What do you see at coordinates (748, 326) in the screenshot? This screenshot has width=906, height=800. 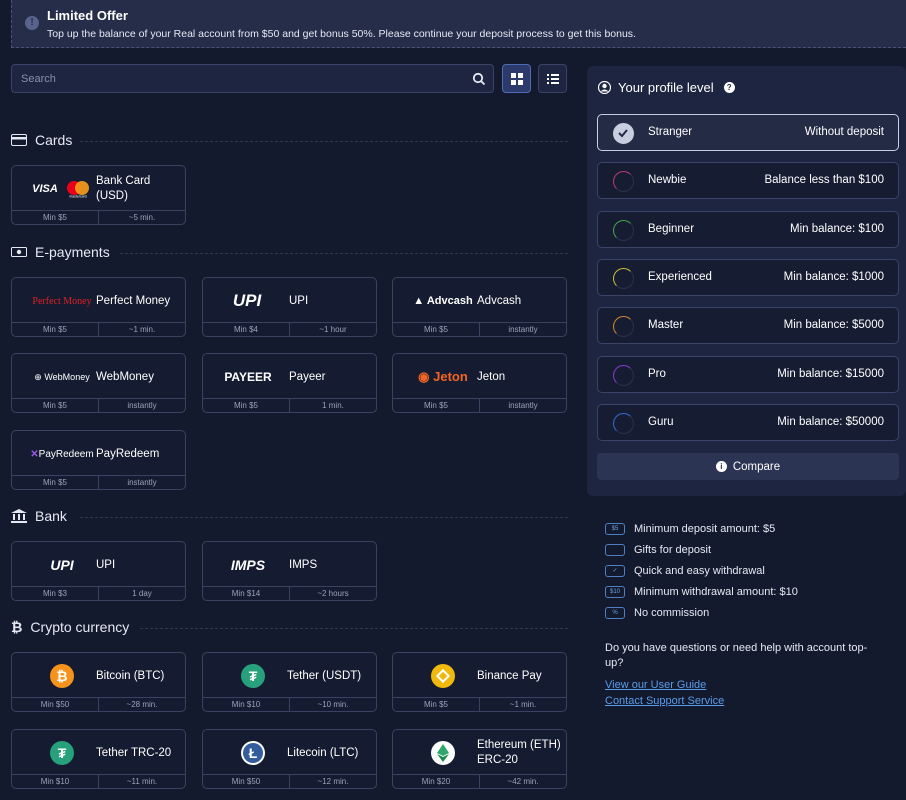 I see `level-master: Master Min balance: $5000` at bounding box center [748, 326].